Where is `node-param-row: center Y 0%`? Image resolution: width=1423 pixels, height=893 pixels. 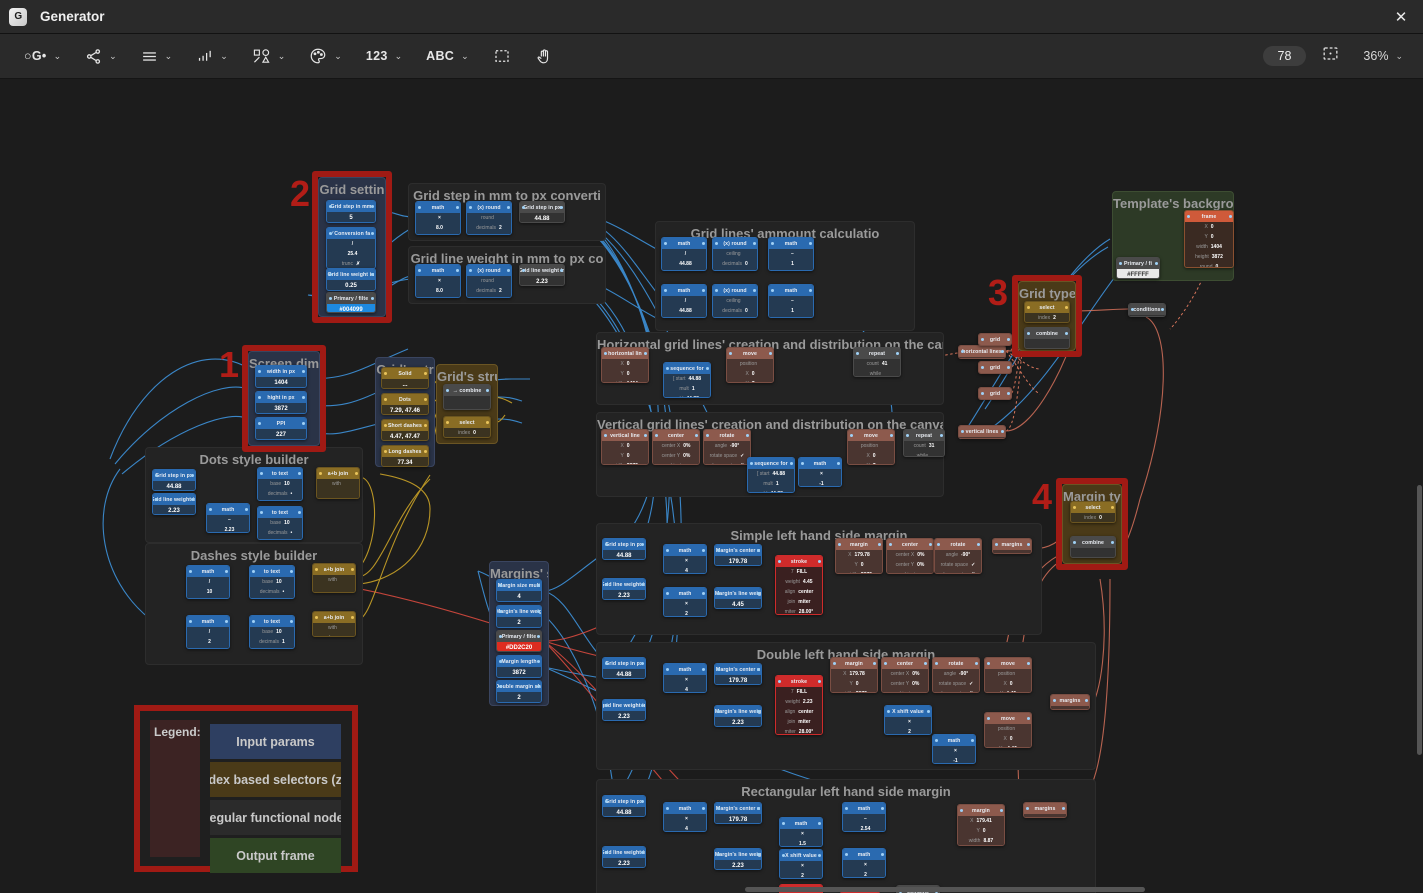 node-param-row: center Y 0% is located at coordinates (676, 456).